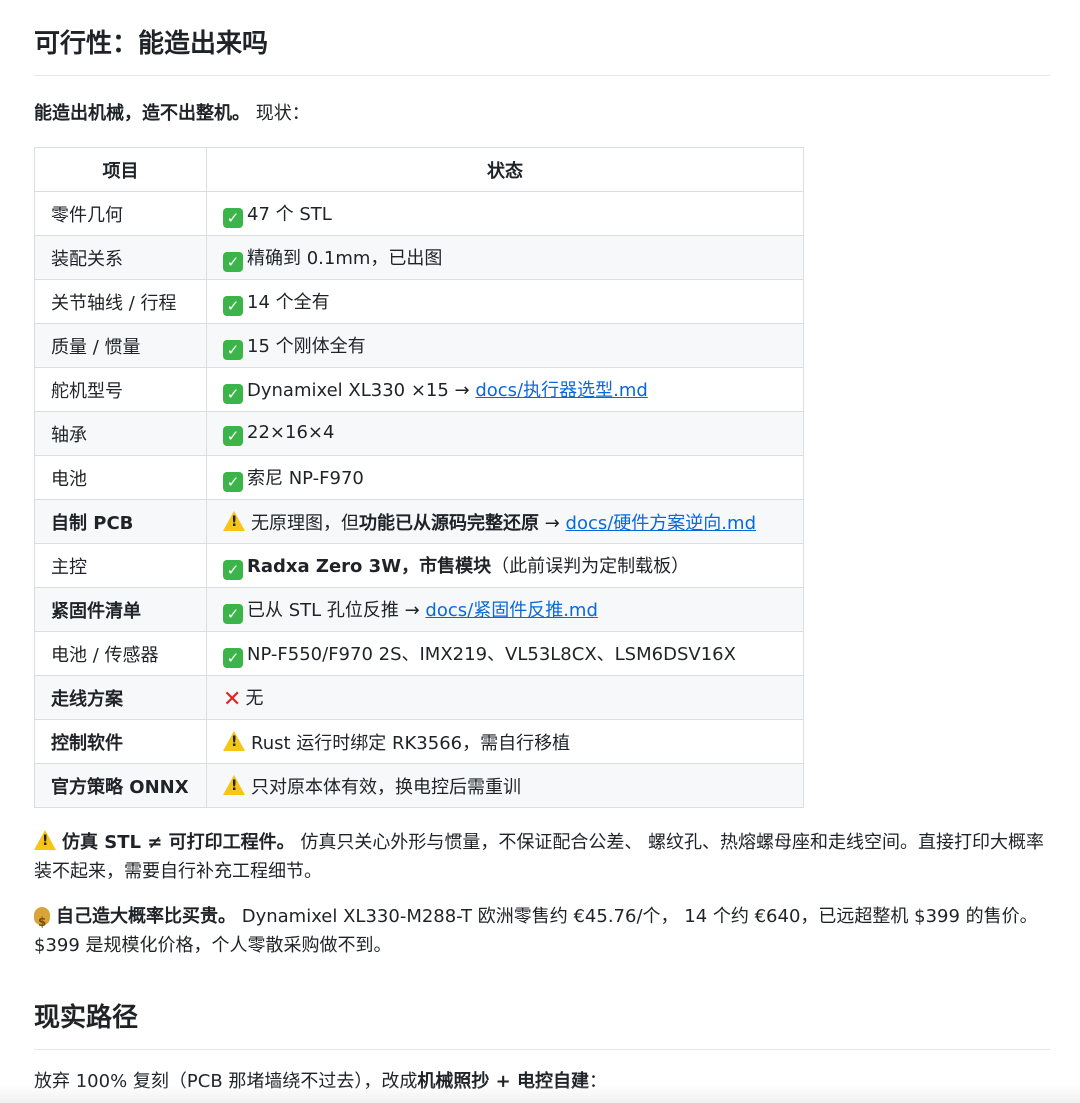 The width and height of the screenshot is (1080, 1103). I want to click on table-row: 零件几何 ✓ 47 个 STL, so click(419, 213).